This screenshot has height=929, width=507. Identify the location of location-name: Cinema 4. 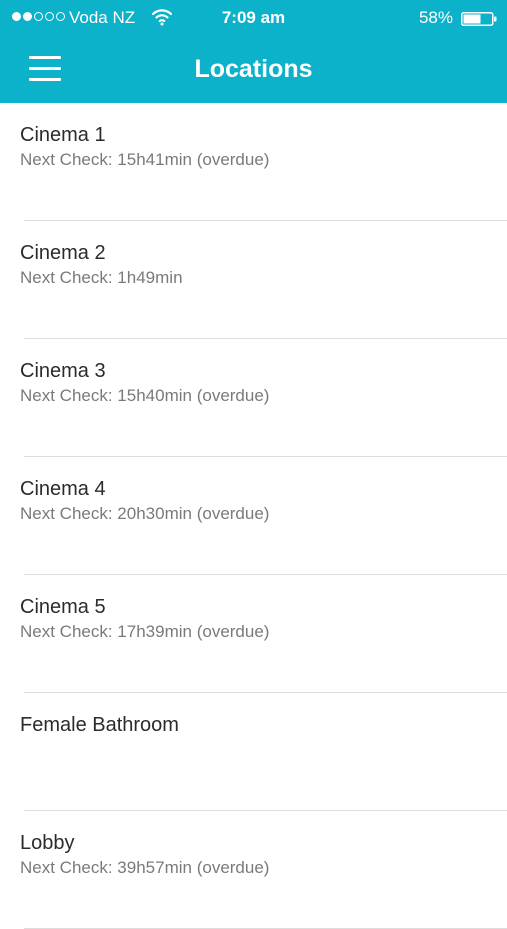
(63, 489).